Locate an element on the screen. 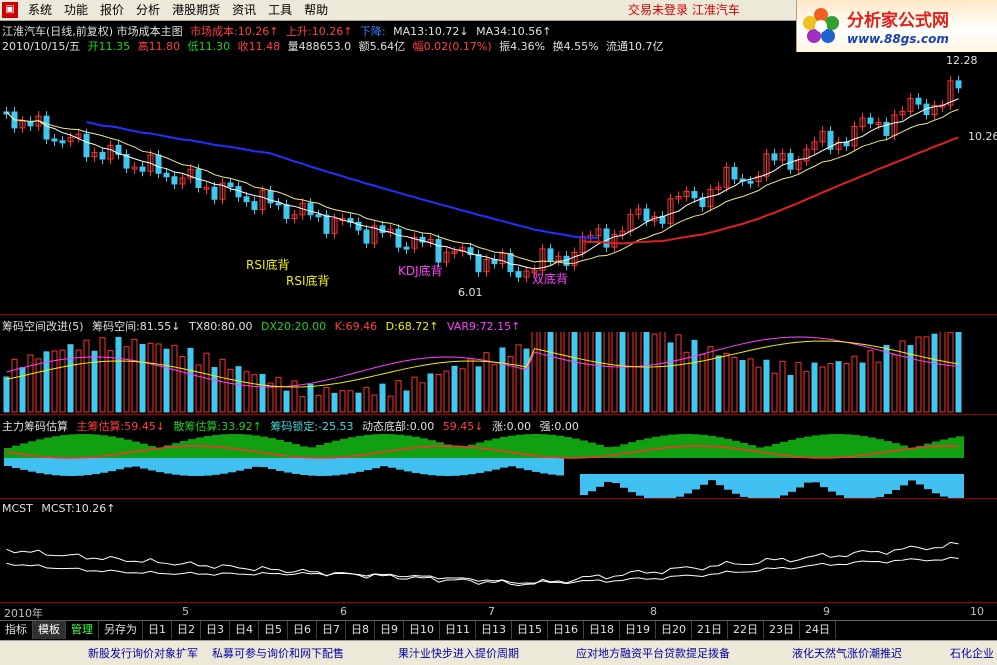 The width and height of the screenshot is (997, 665). menu-system: 系统 is located at coordinates (40, 10).